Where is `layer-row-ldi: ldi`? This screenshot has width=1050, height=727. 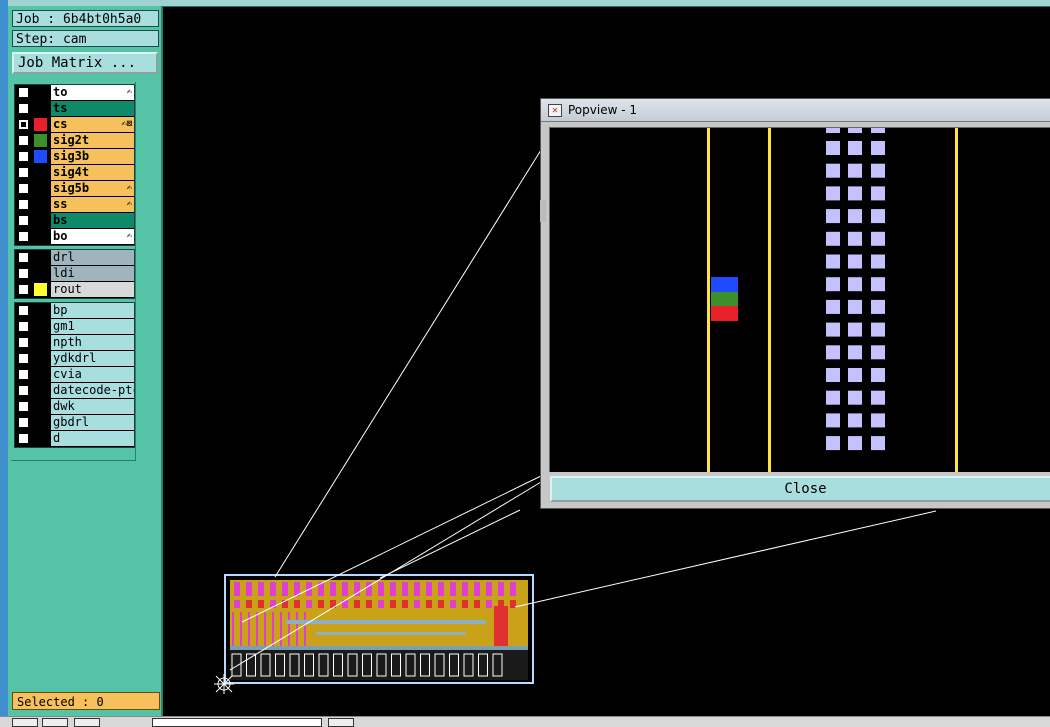
layer-row-ldi: ldi is located at coordinates (74, 273).